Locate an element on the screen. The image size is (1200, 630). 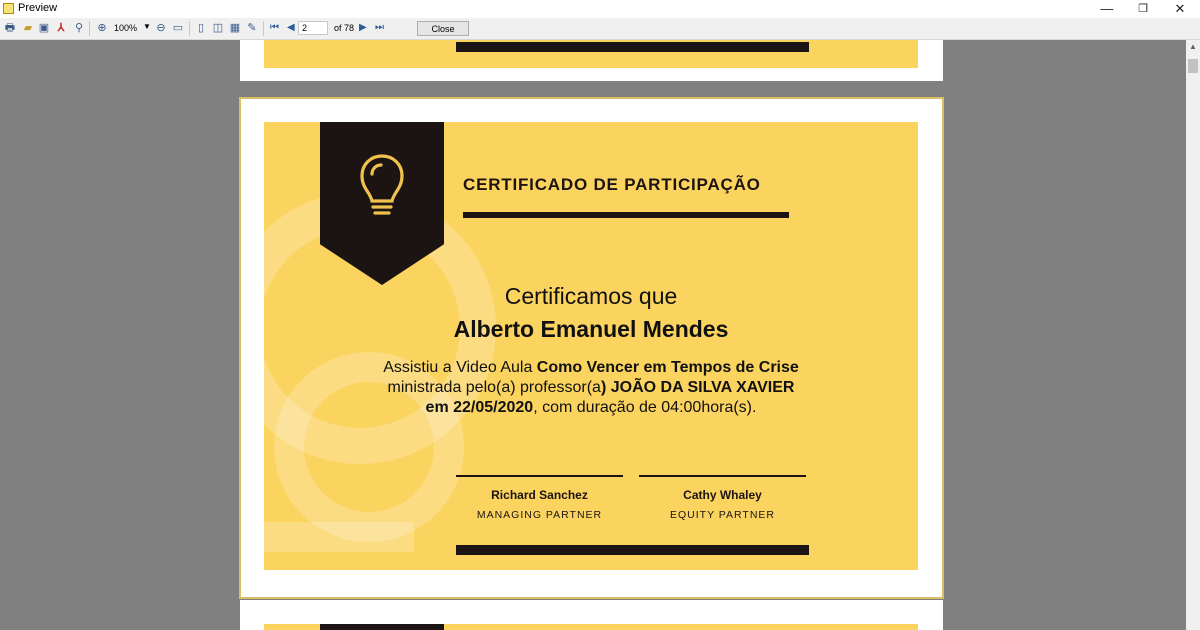
signature-name: Cathy Whaley is located at coordinates (722, 495).